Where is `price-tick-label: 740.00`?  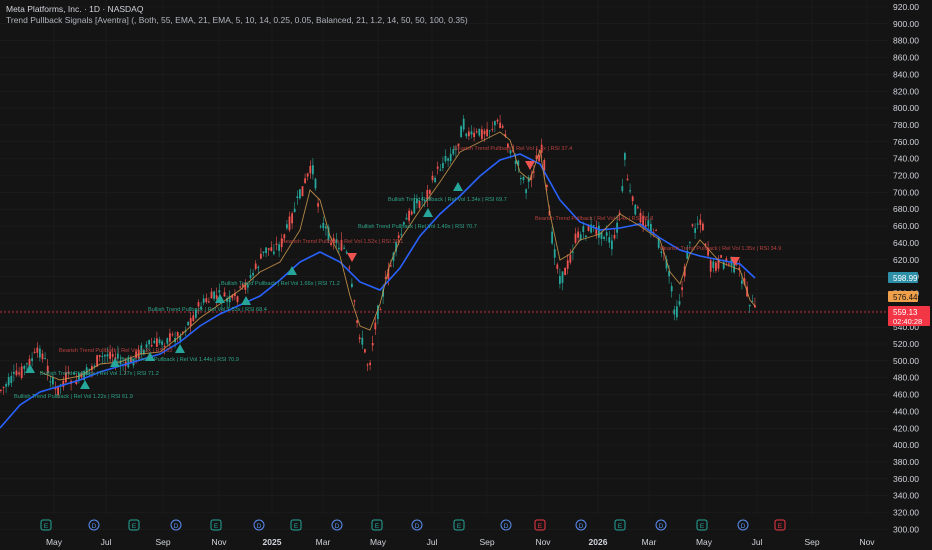
price-tick-label: 740.00 is located at coordinates (906, 159).